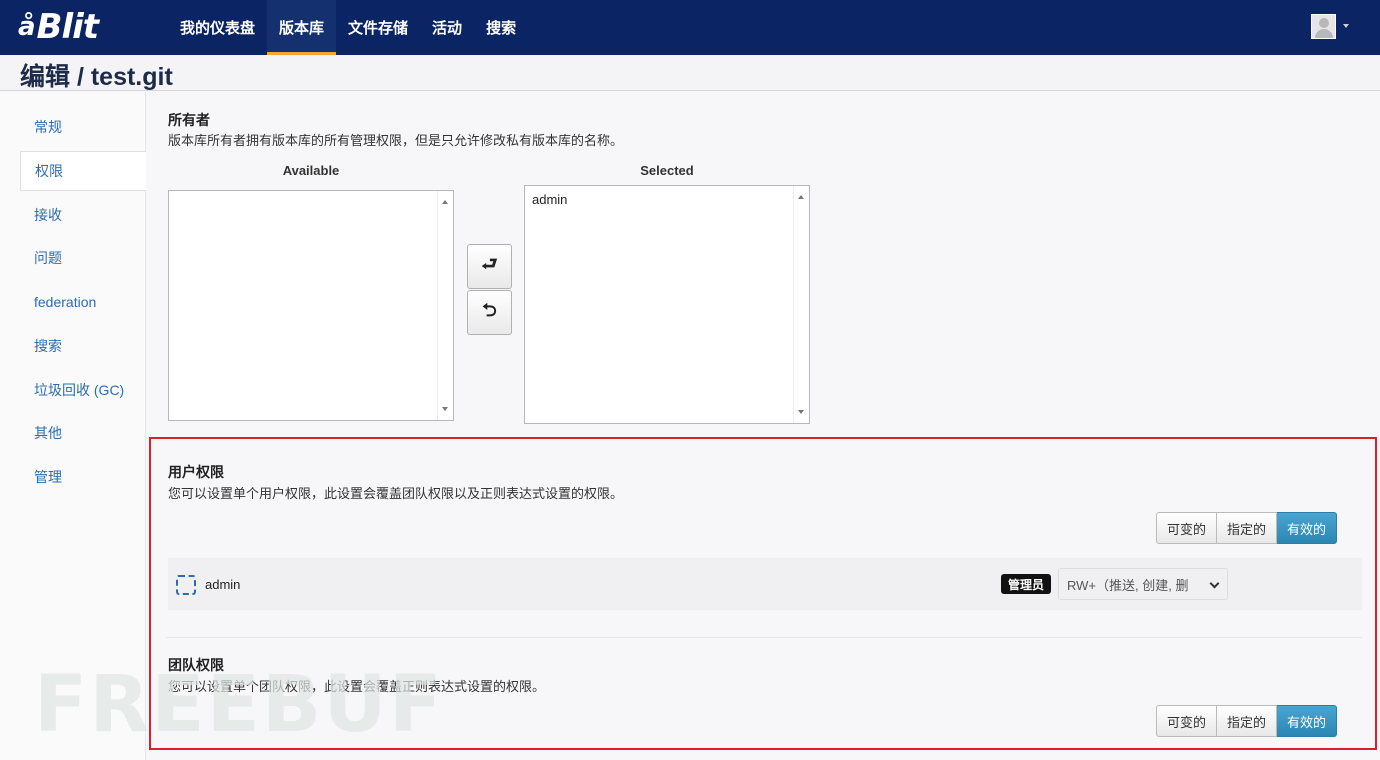 Image resolution: width=1380 pixels, height=760 pixels. Describe the element at coordinates (1324, 23) in the screenshot. I see `avatar-head` at that location.